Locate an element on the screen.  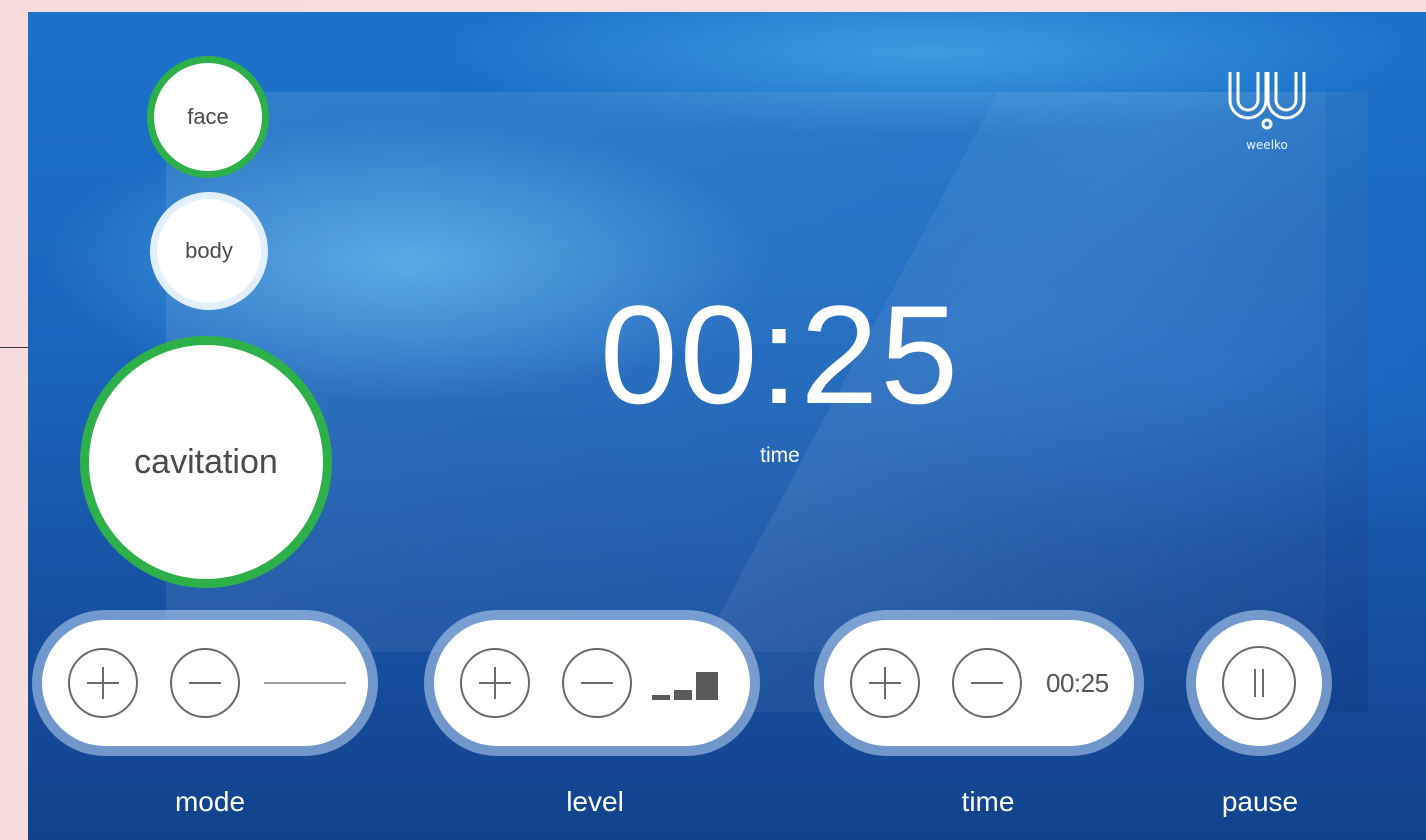
pause-label: pause is located at coordinates (1260, 801).